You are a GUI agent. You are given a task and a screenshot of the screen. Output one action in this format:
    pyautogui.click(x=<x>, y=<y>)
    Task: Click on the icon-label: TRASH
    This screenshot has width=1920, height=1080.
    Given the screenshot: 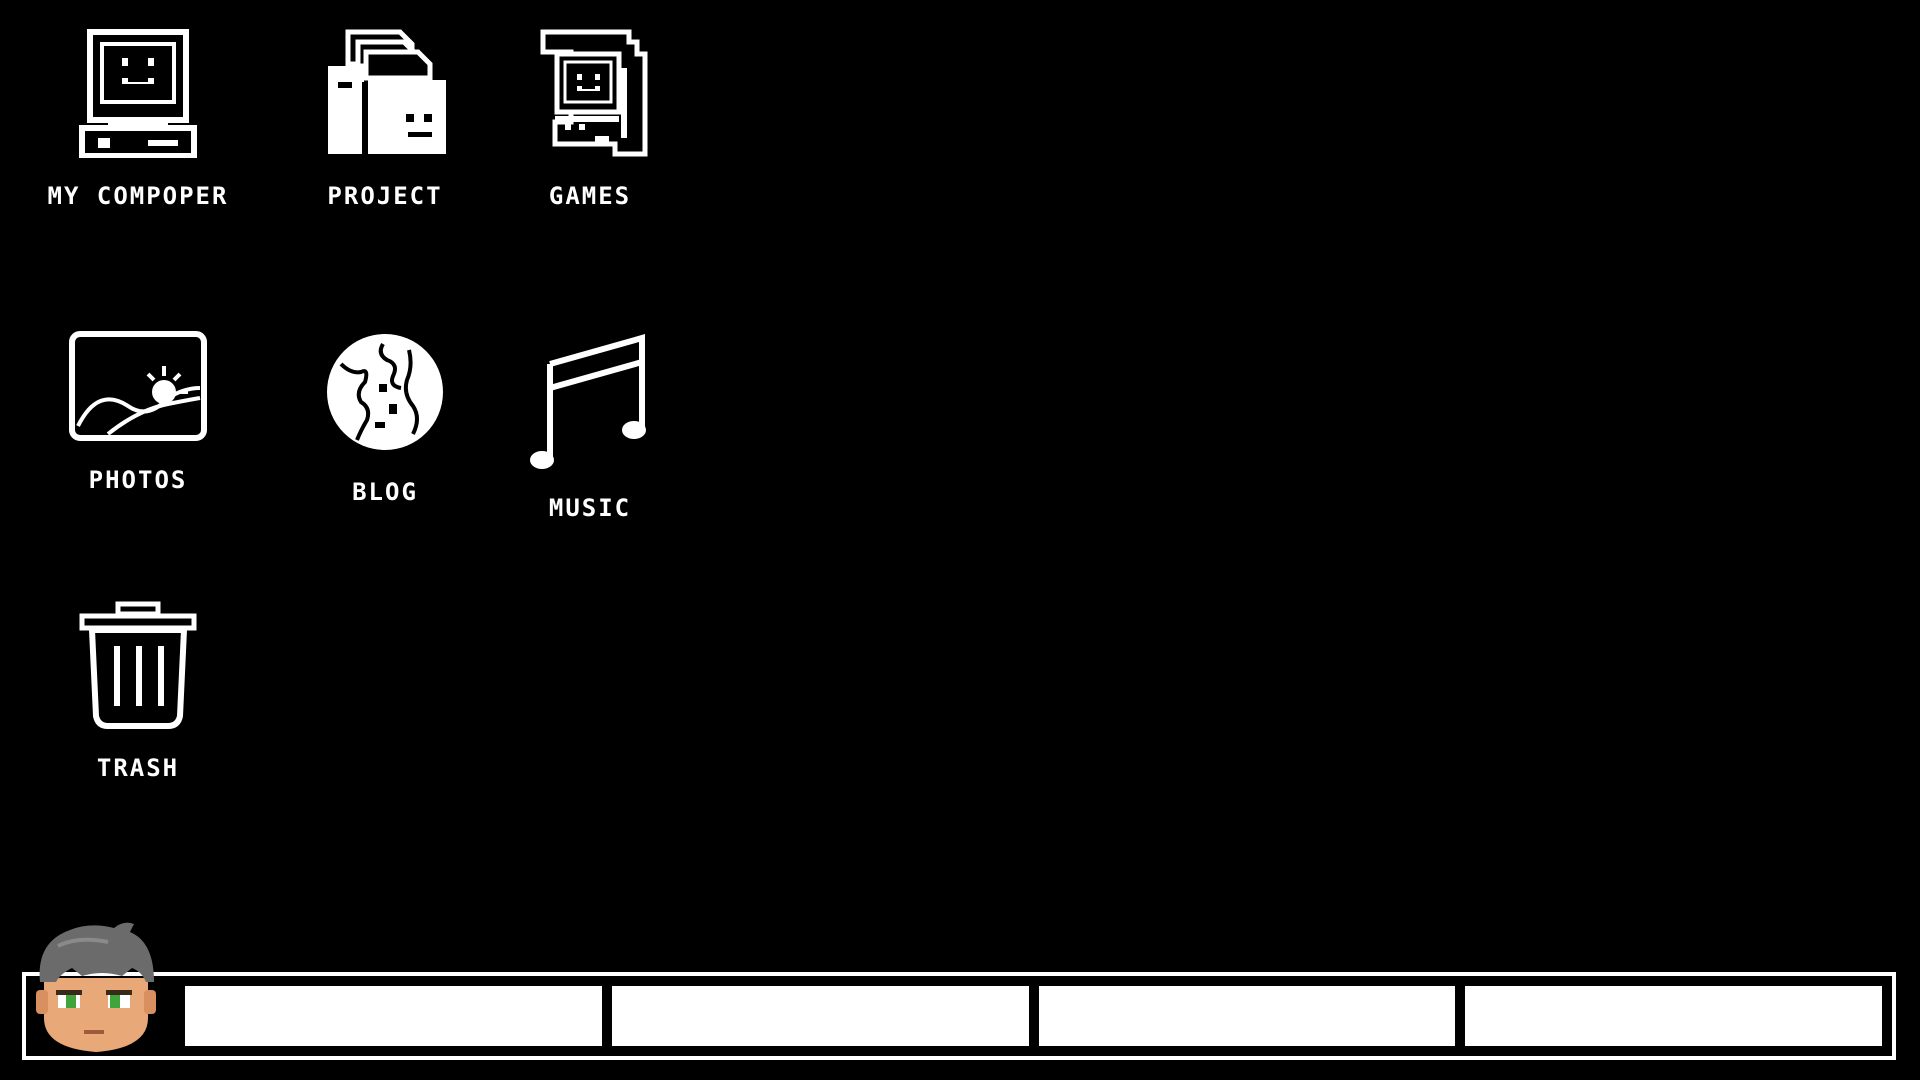 What is the action you would take?
    pyautogui.click(x=138, y=768)
    